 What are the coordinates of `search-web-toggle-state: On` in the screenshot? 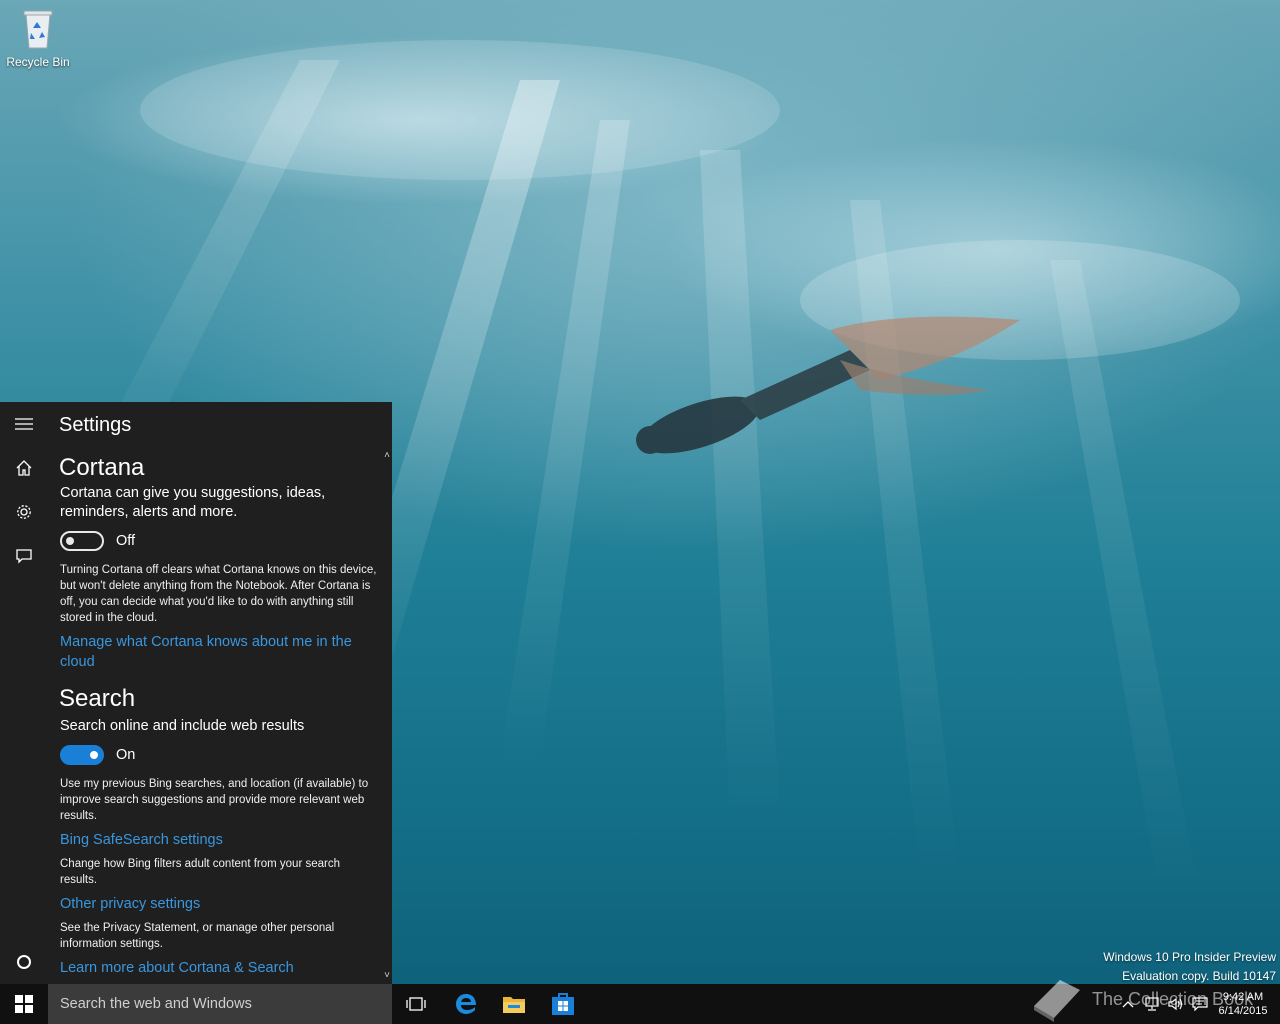 It's located at (126, 755).